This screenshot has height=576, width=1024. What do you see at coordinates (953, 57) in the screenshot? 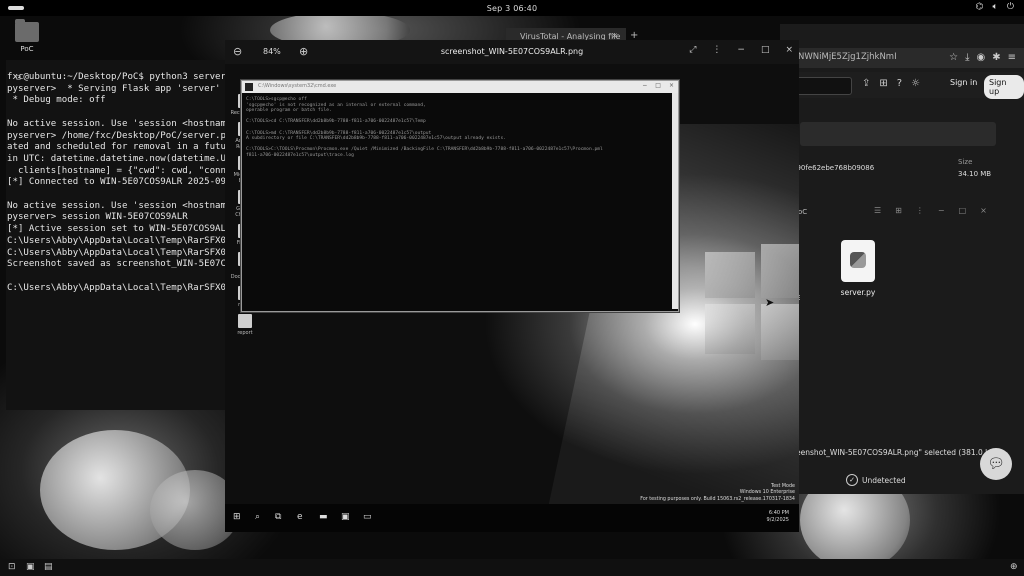
I see `star-icon: ☆` at bounding box center [953, 57].